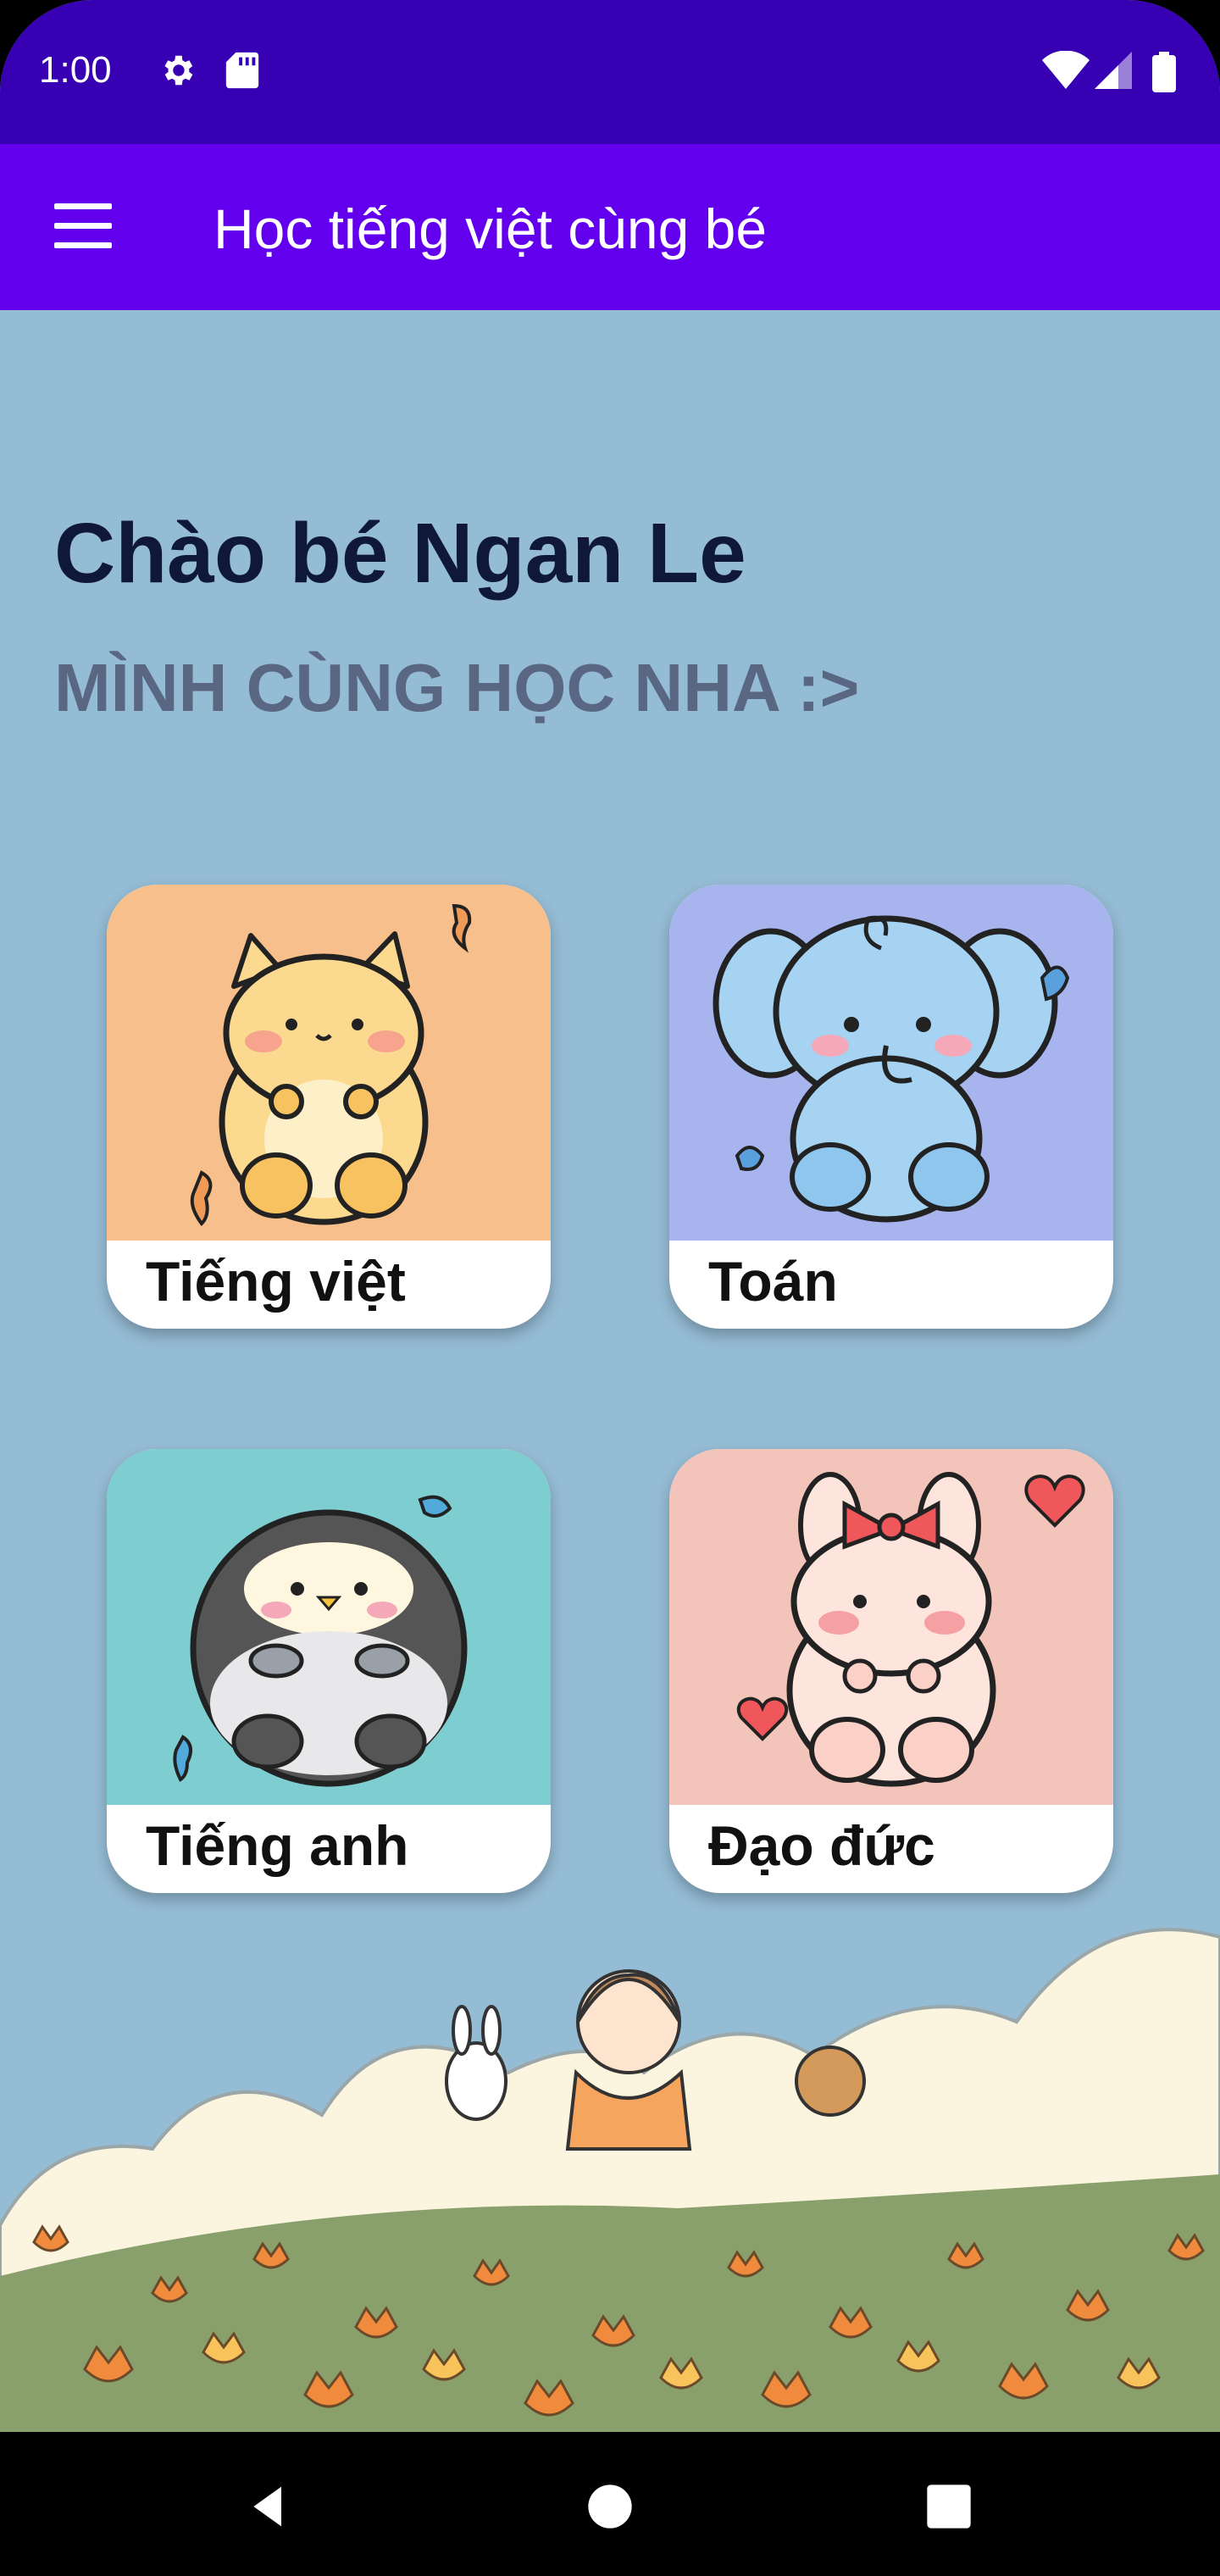 This screenshot has height=2576, width=1220. Describe the element at coordinates (83, 227) in the screenshot. I see `hamburger-menu-icon` at that location.